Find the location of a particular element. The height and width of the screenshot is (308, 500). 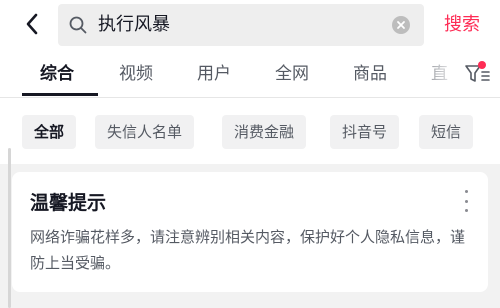

chip-douyin-id: 抖音号 is located at coordinates (365, 132).